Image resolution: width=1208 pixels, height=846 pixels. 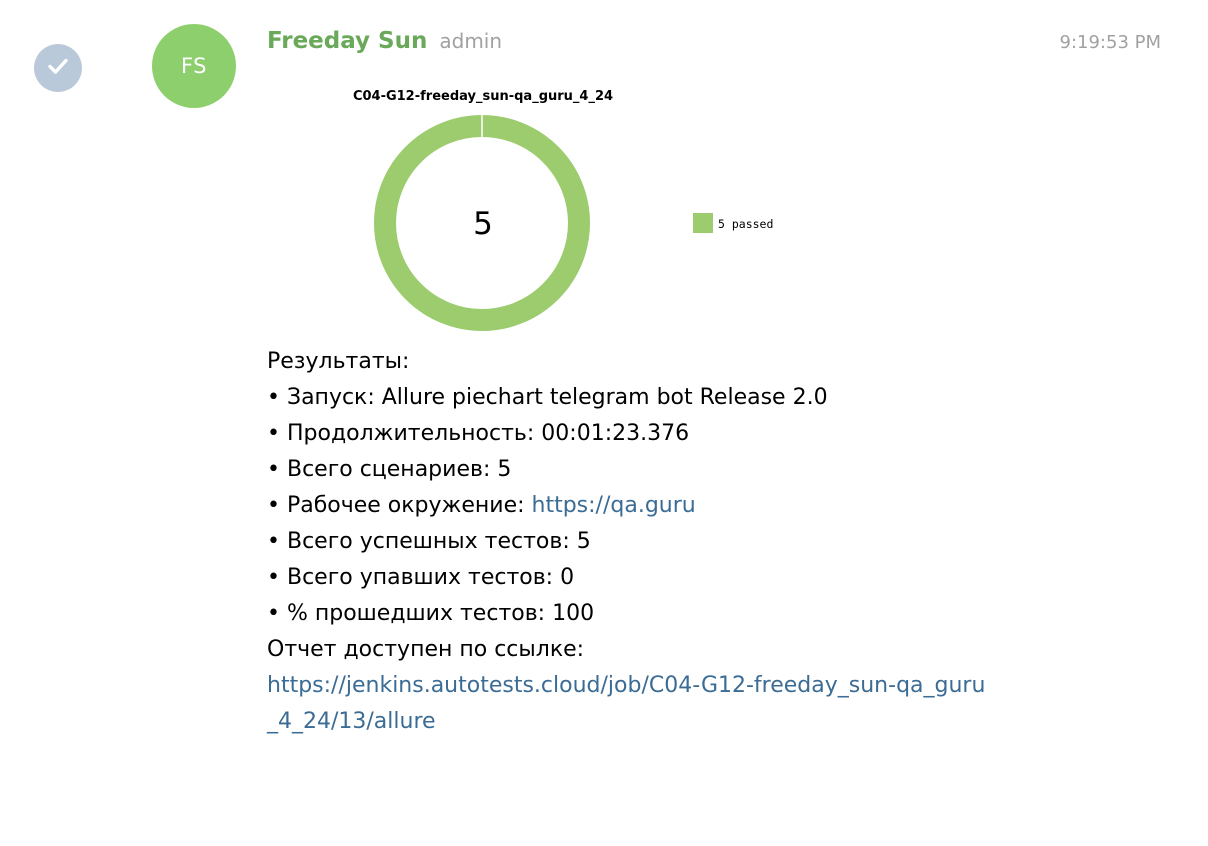 I want to click on result-item: • % прошедших тестов: 100, so click(x=647, y=614).